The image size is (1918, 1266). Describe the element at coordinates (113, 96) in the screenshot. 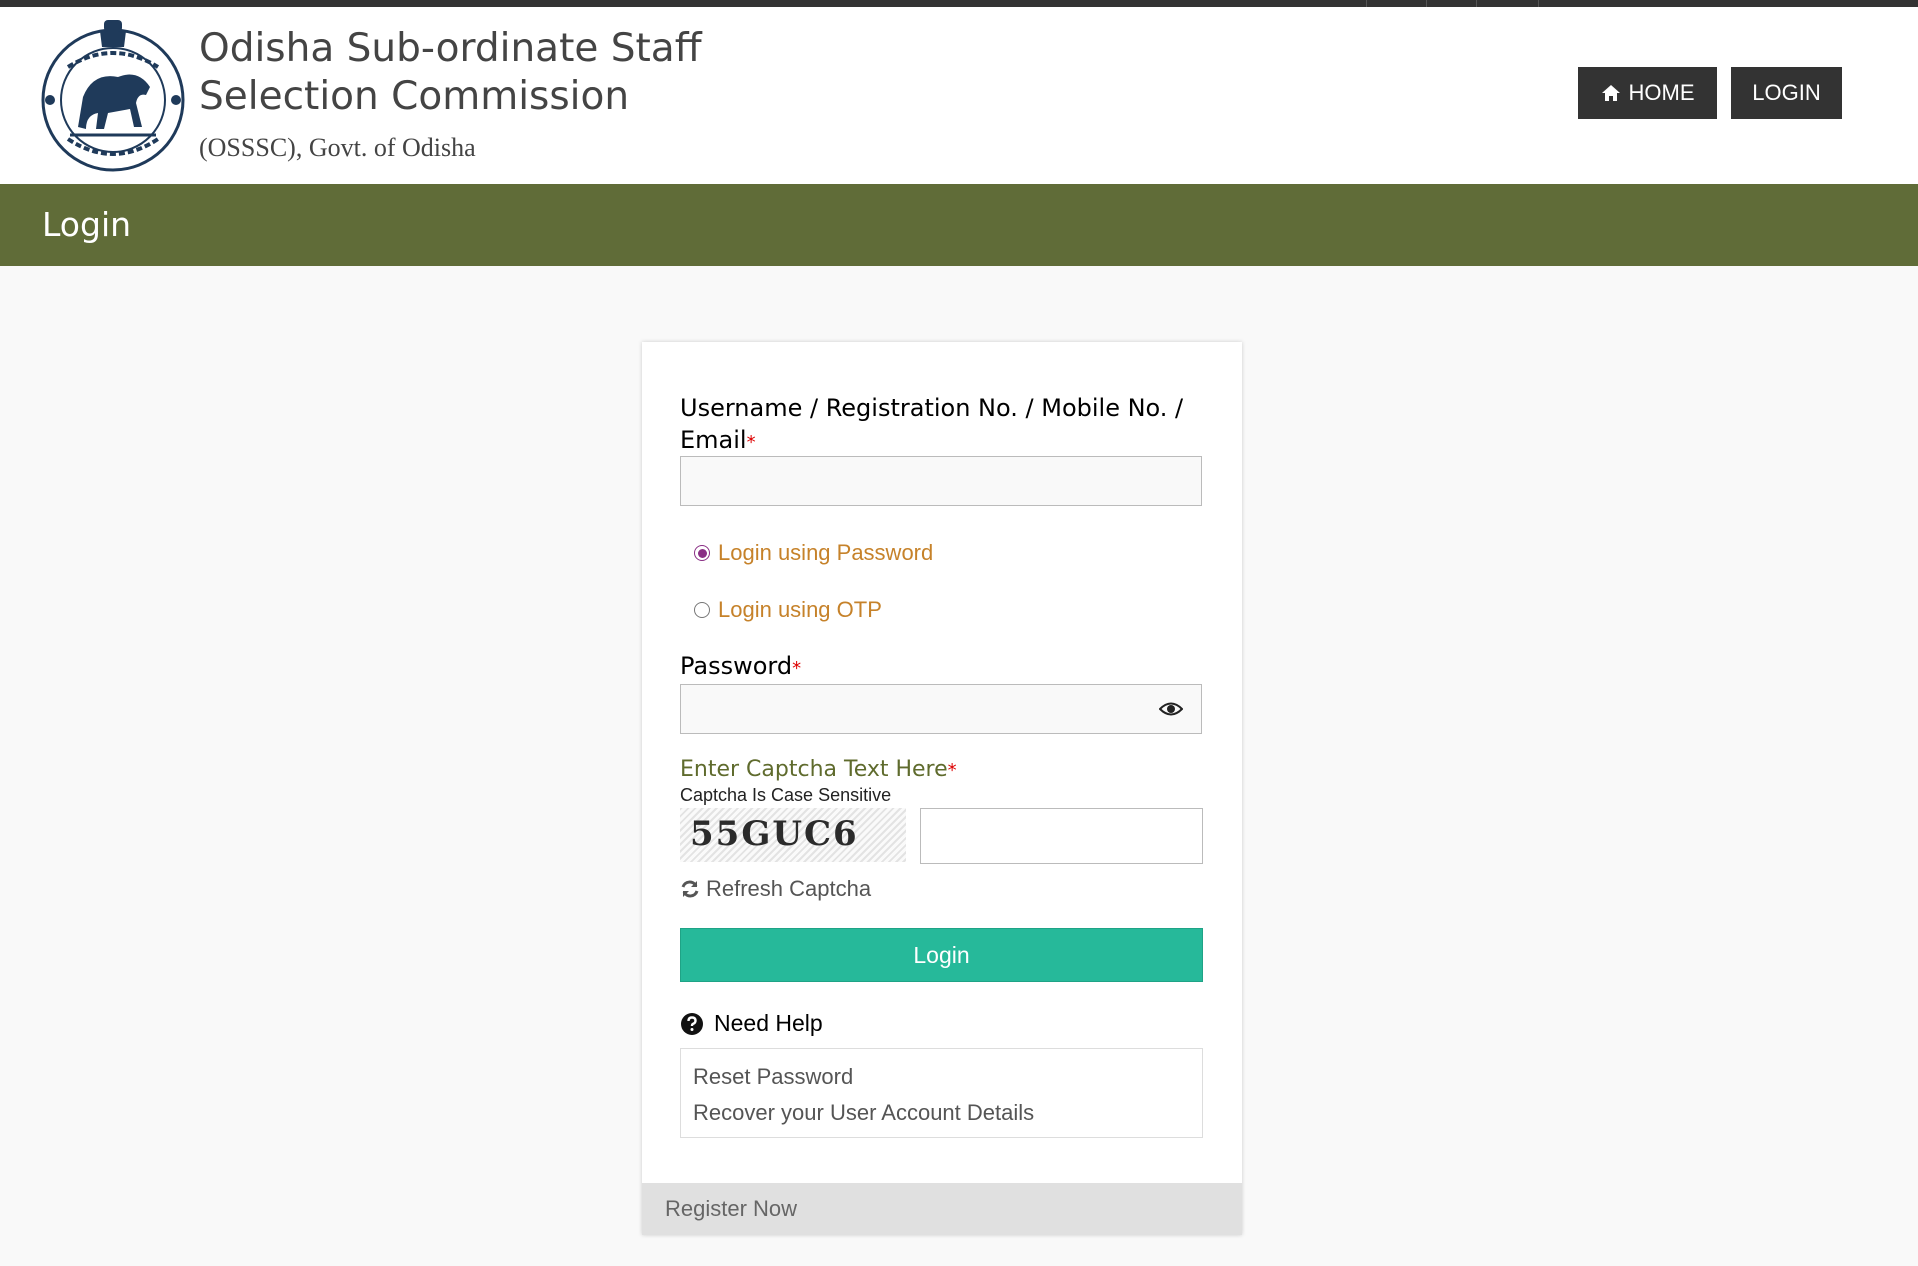

I see `odisha-emblem-icon` at that location.